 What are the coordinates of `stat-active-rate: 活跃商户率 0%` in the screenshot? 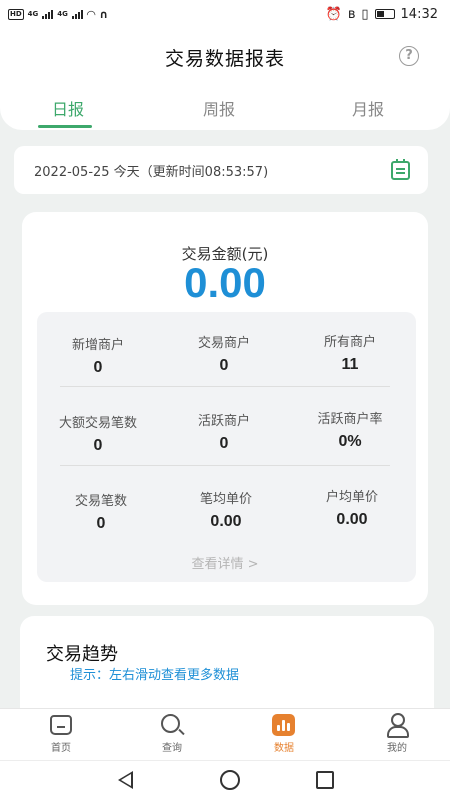 It's located at (350, 429).